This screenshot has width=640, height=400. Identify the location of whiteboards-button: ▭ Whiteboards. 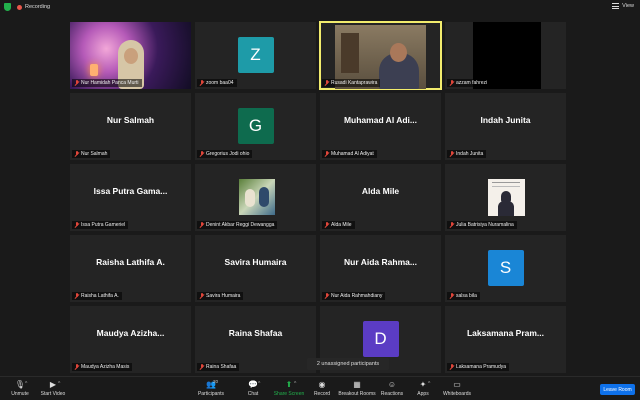
(457, 390).